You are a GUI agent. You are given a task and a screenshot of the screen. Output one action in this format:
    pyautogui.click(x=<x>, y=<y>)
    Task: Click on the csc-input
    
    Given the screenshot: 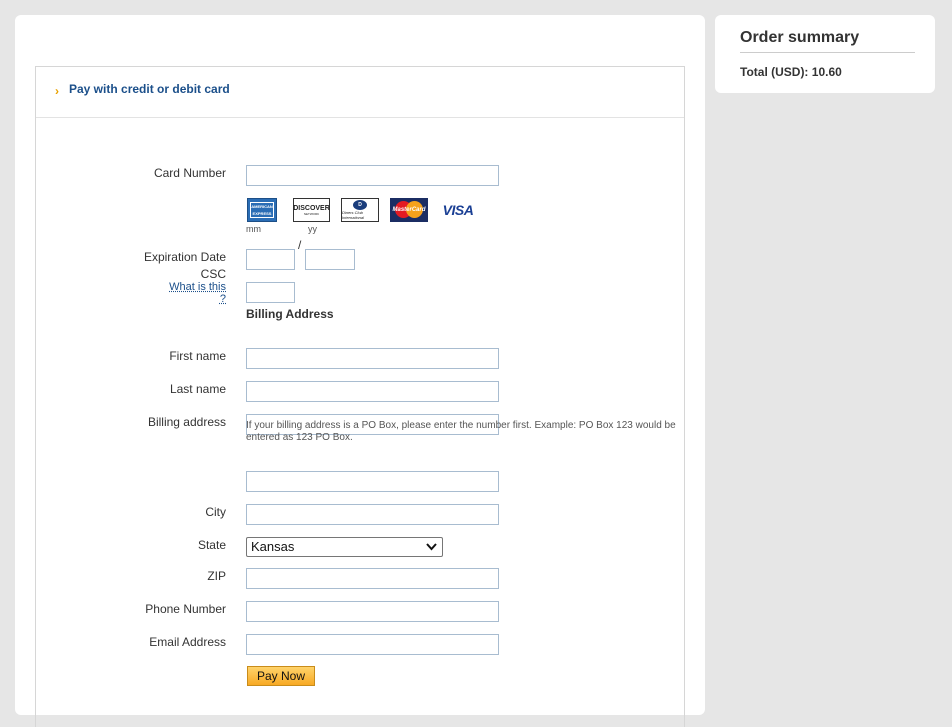 What is the action you would take?
    pyautogui.click(x=270, y=292)
    